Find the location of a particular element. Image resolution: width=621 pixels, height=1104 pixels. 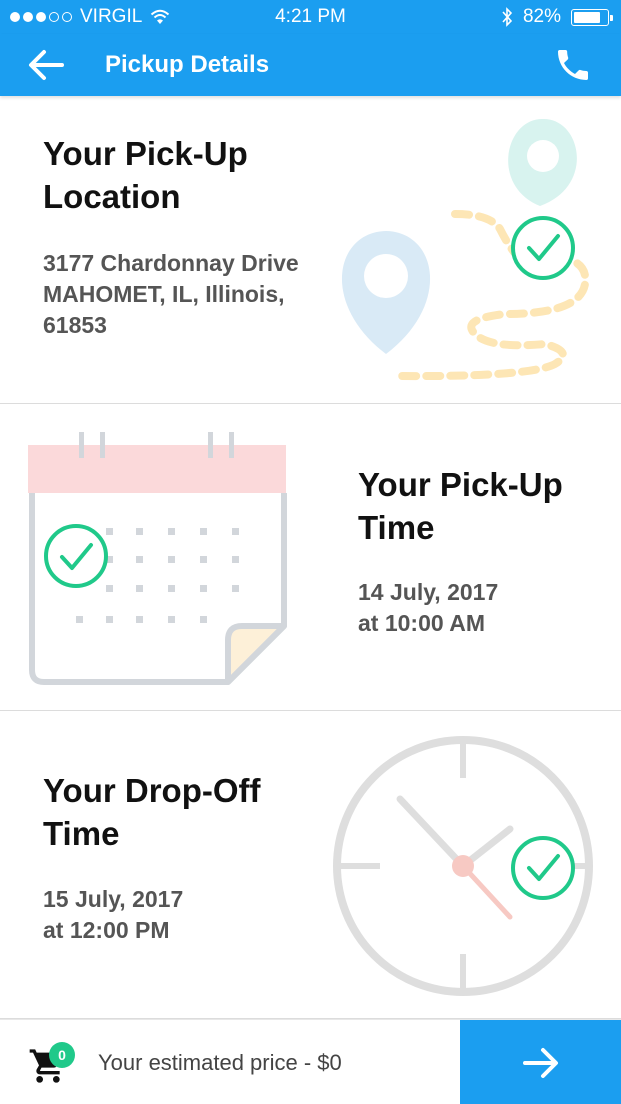

battery-icon is located at coordinates (592, 17).